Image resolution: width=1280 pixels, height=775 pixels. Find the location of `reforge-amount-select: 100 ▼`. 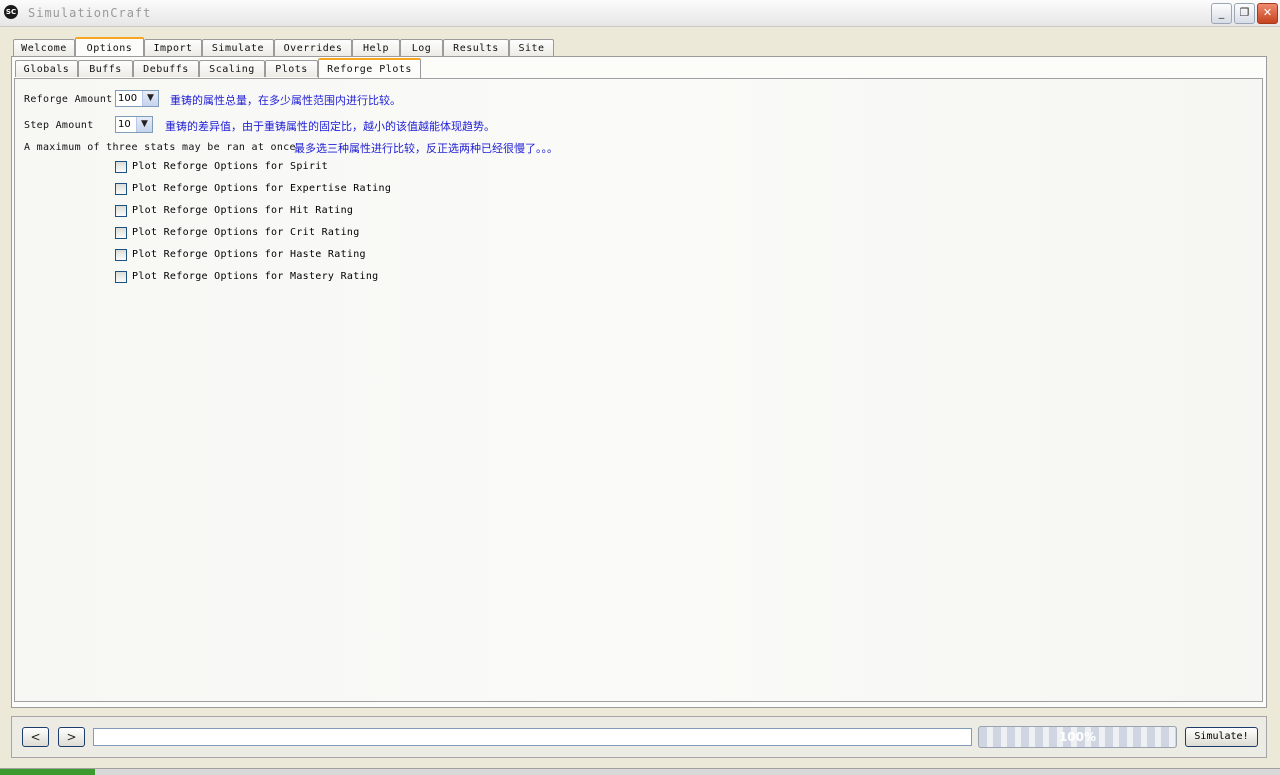

reforge-amount-select: 100 ▼ is located at coordinates (137, 98).